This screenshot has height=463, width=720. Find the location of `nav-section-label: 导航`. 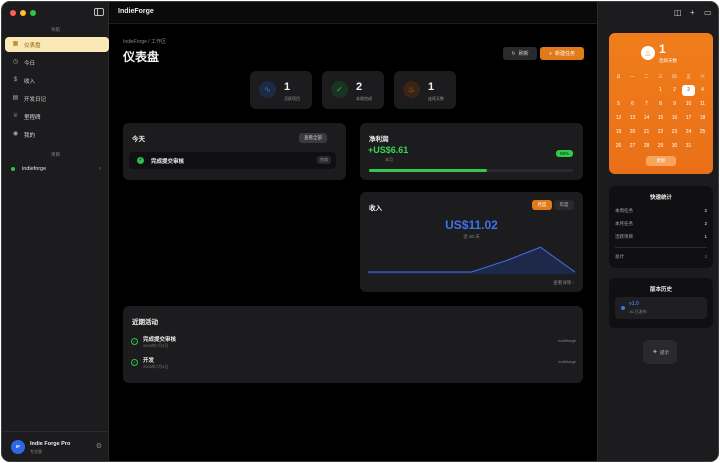

nav-section-label: 导航 is located at coordinates (55, 29).